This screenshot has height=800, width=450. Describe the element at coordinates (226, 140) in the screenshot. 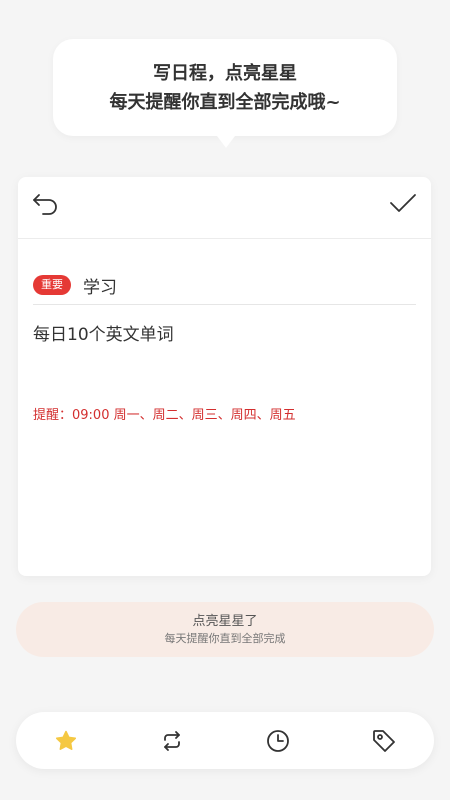

I see `bubble-tail` at that location.